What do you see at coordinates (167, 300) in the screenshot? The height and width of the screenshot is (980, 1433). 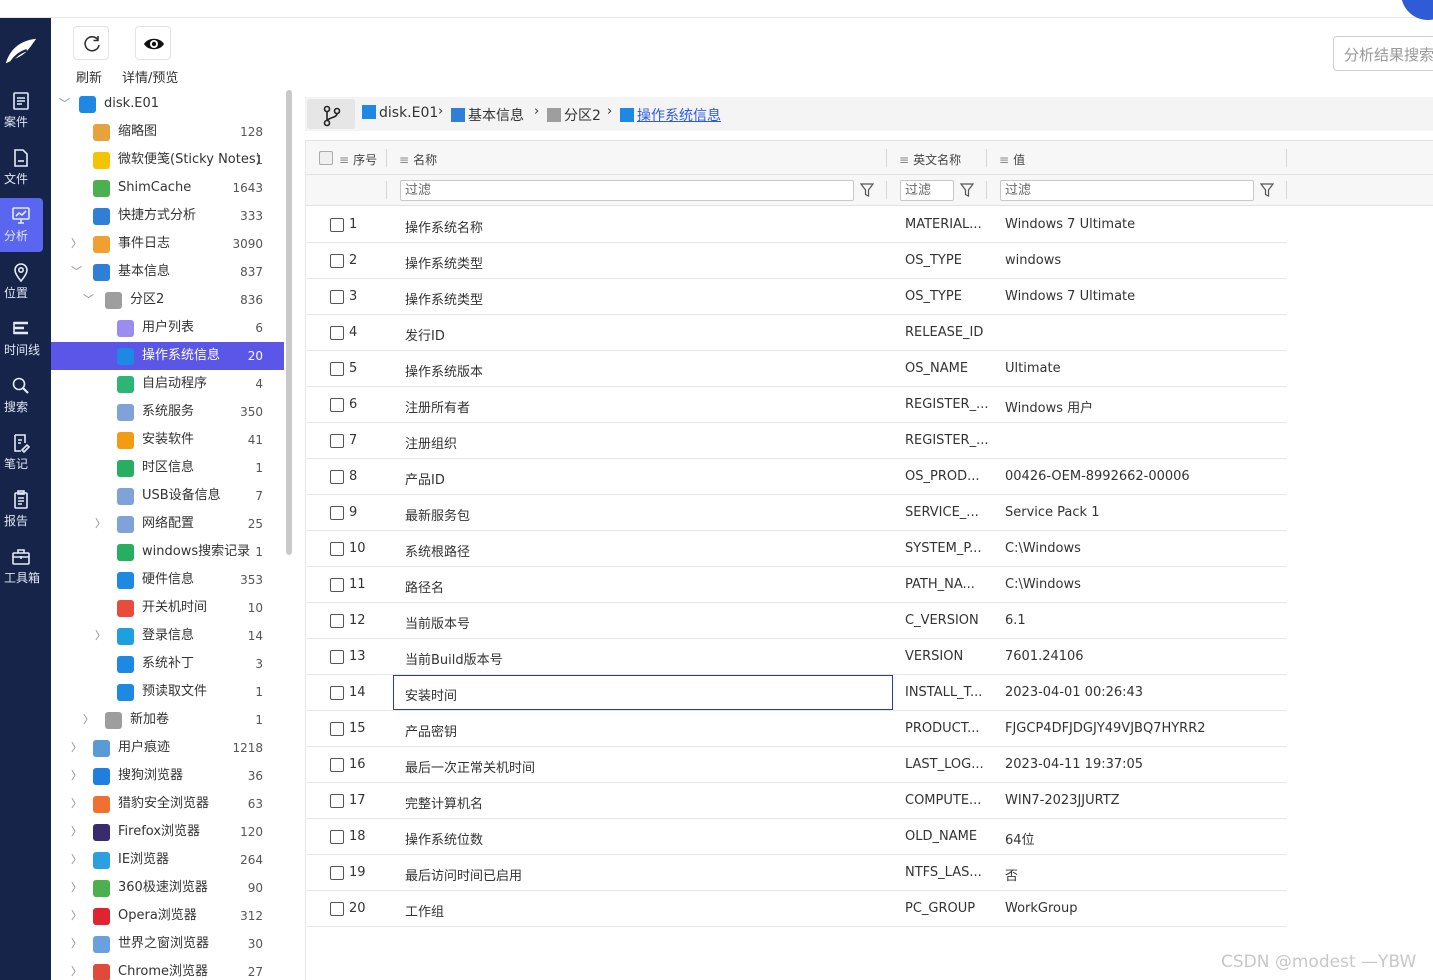 I see `tree-item: ﹀ 分区2 836` at bounding box center [167, 300].